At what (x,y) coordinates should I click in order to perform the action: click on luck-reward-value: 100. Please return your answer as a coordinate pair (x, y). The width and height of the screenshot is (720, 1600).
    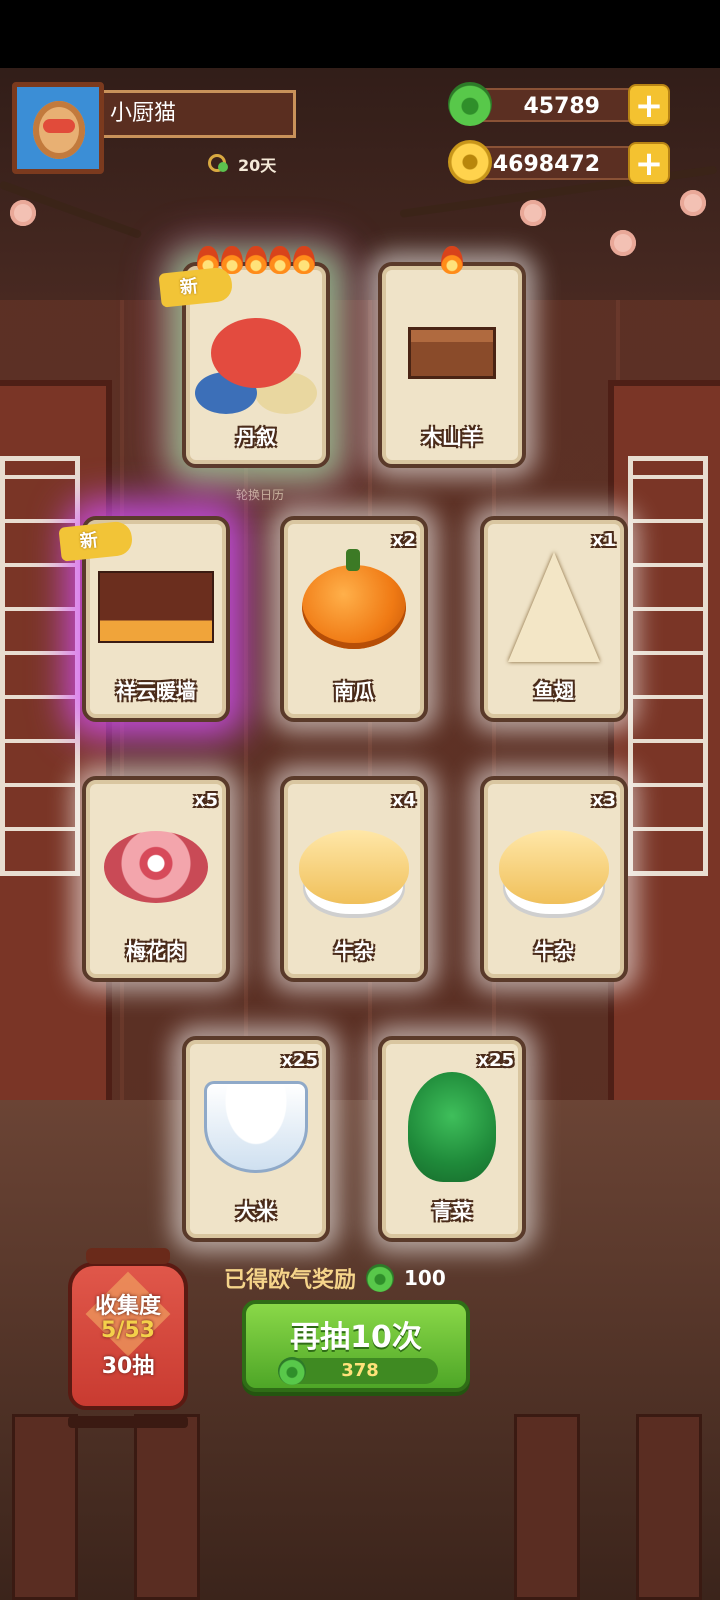
    Looking at the image, I should click on (425, 1278).